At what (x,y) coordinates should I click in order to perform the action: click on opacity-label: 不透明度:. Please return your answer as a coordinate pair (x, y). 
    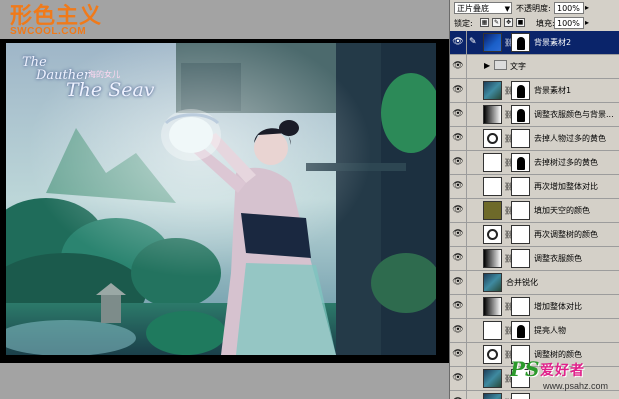
    Looking at the image, I should click on (533, 8).